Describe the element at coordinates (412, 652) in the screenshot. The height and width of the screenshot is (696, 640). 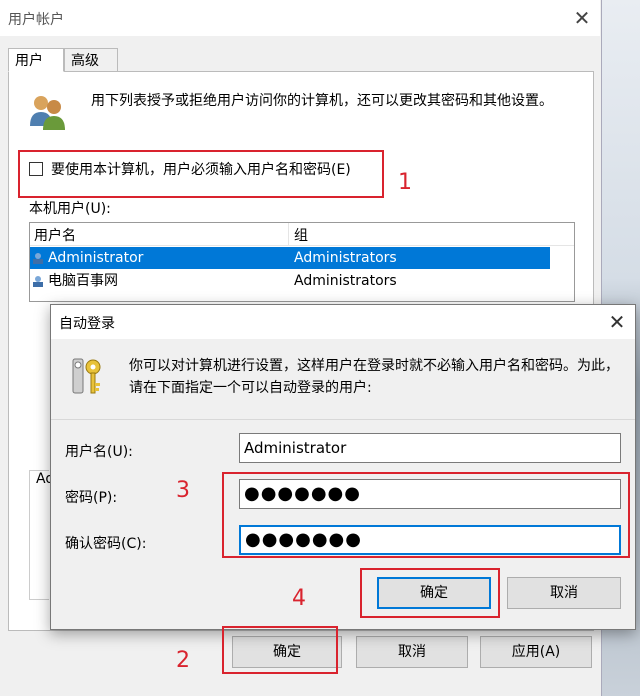
I see `cancel-button: 取消` at that location.